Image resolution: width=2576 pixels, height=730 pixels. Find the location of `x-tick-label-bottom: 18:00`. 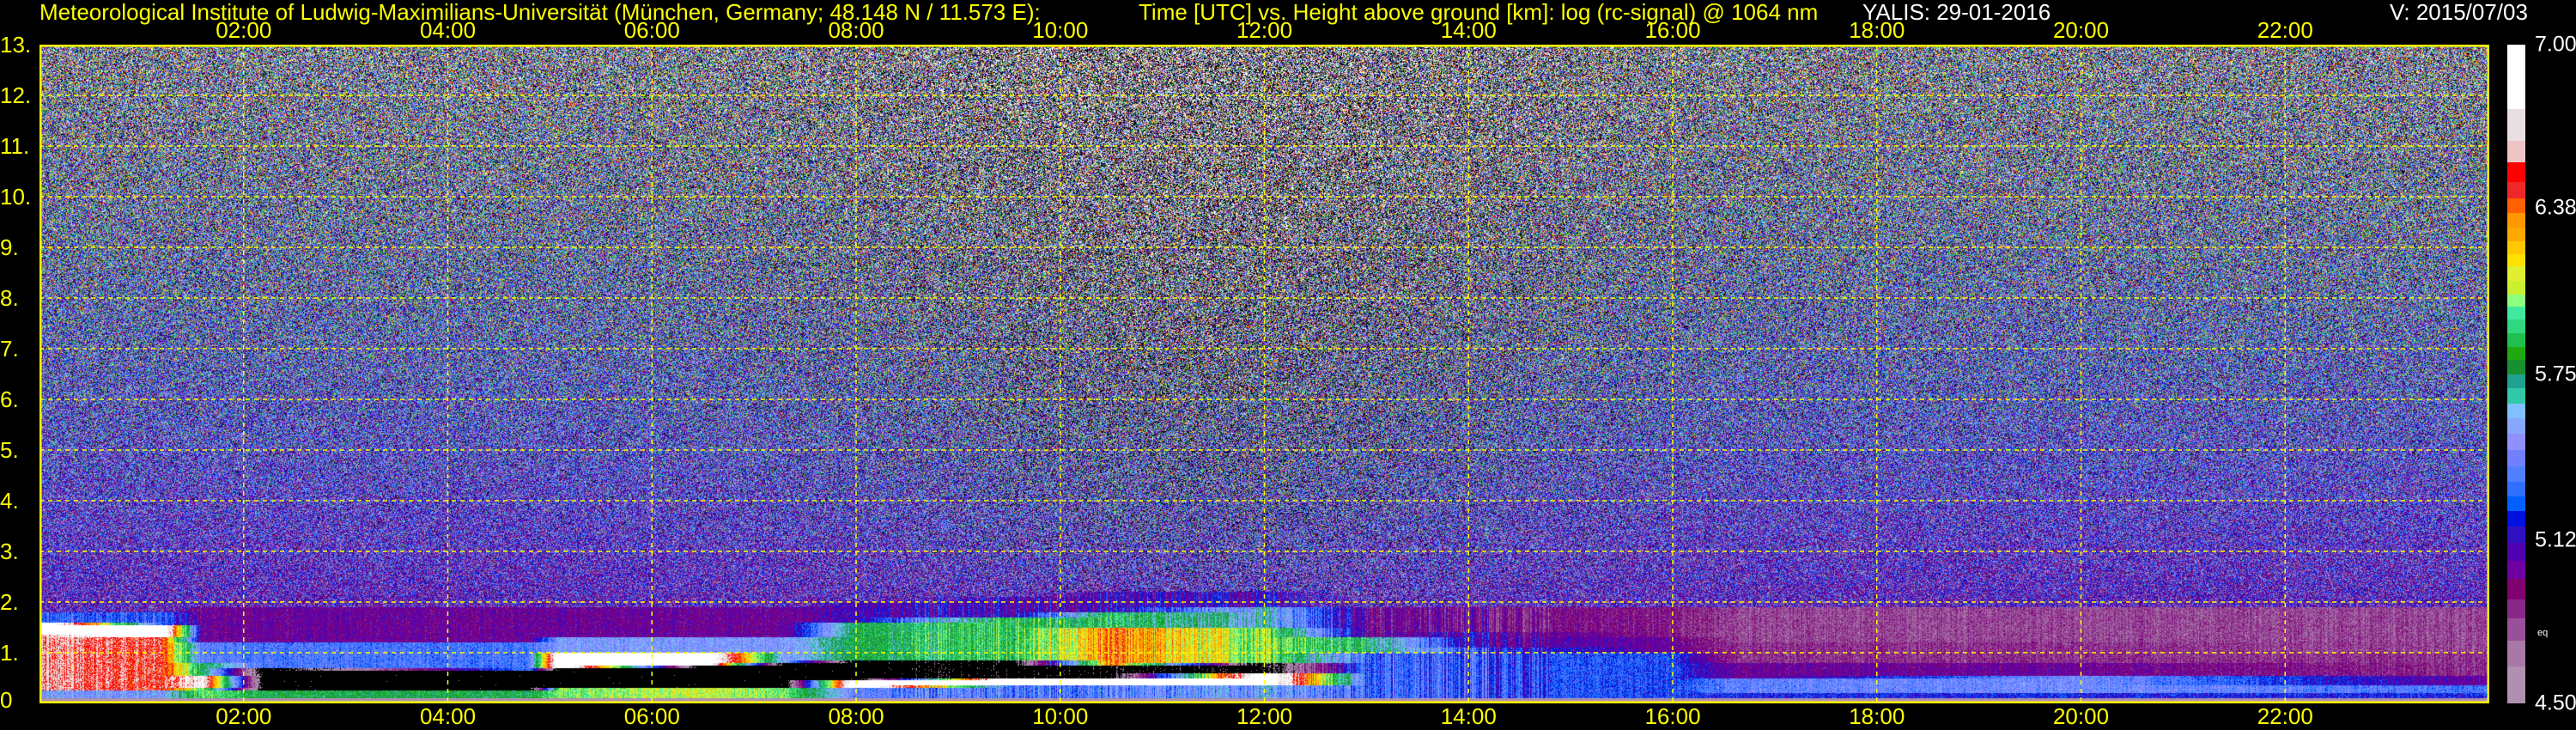

x-tick-label-bottom: 18:00 is located at coordinates (1877, 716).